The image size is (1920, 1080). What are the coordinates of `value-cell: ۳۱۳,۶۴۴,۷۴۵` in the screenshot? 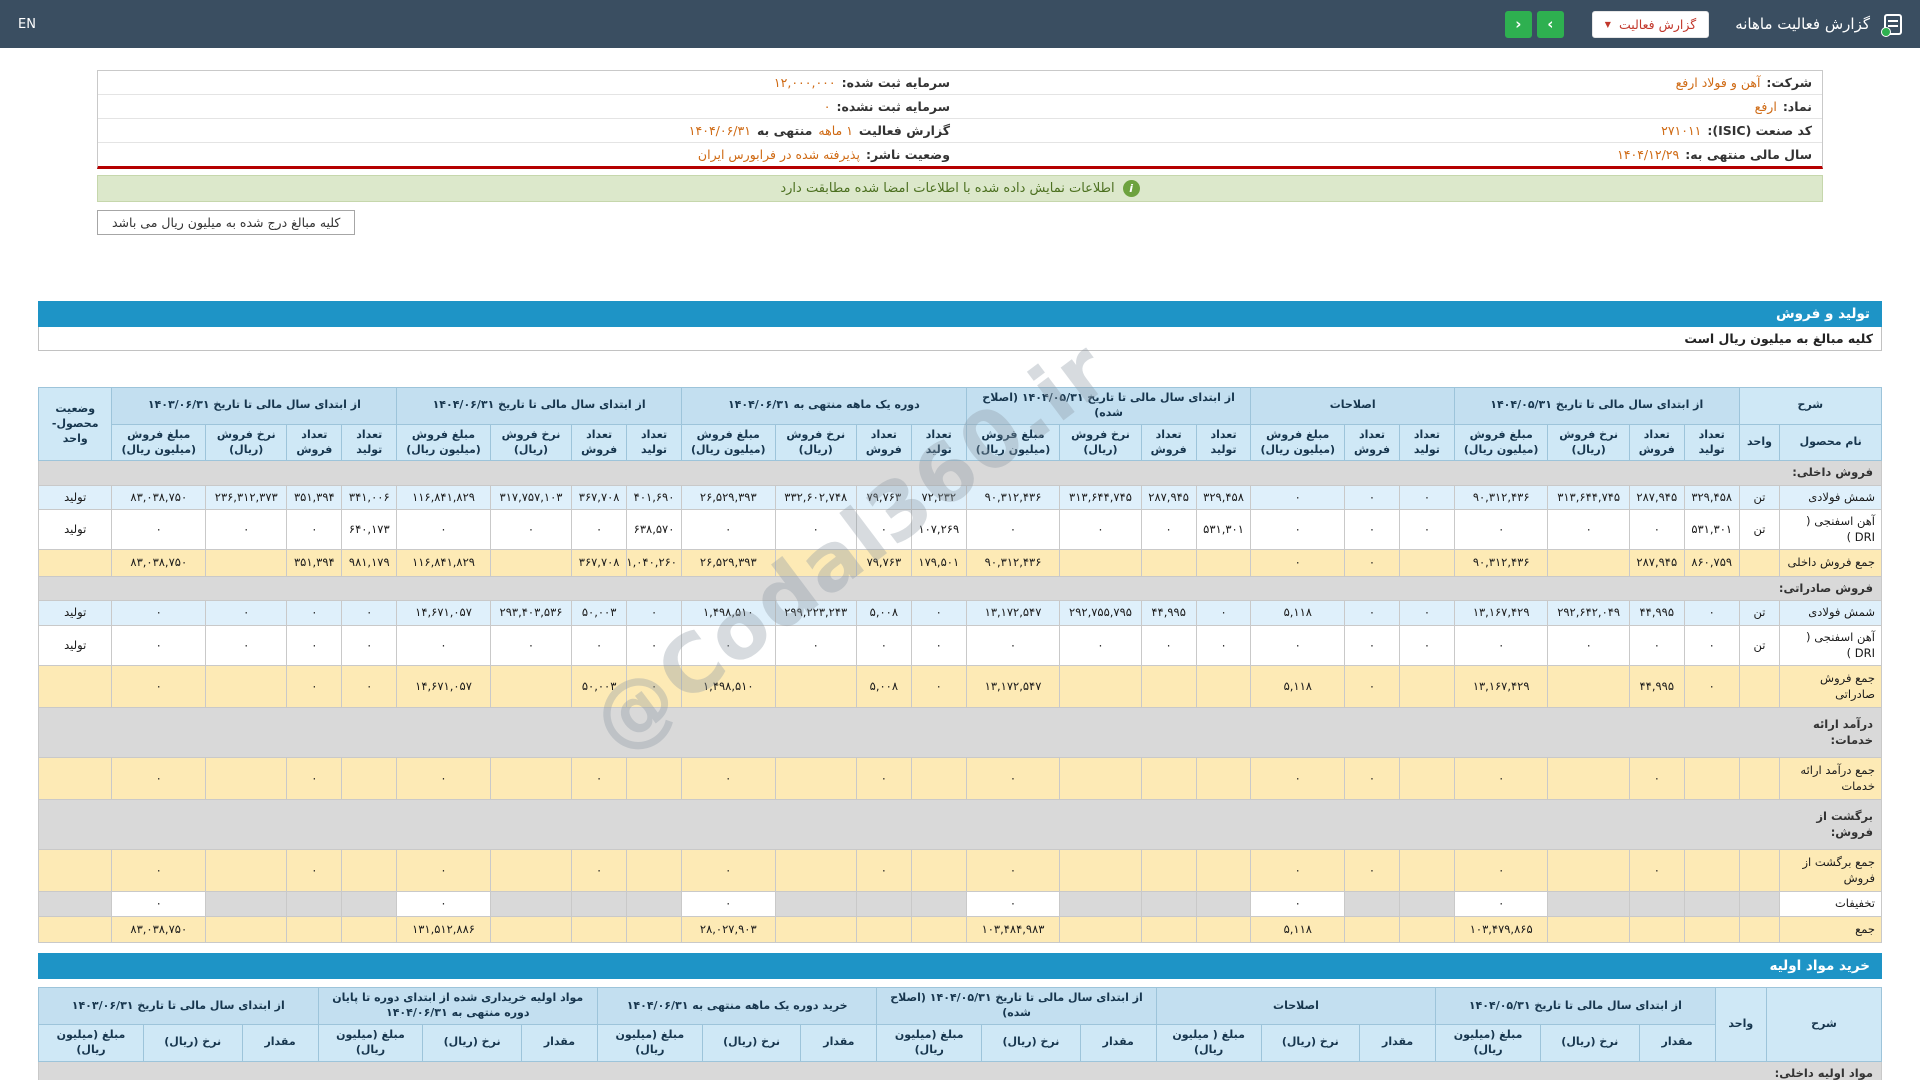 It's located at (1588, 497).